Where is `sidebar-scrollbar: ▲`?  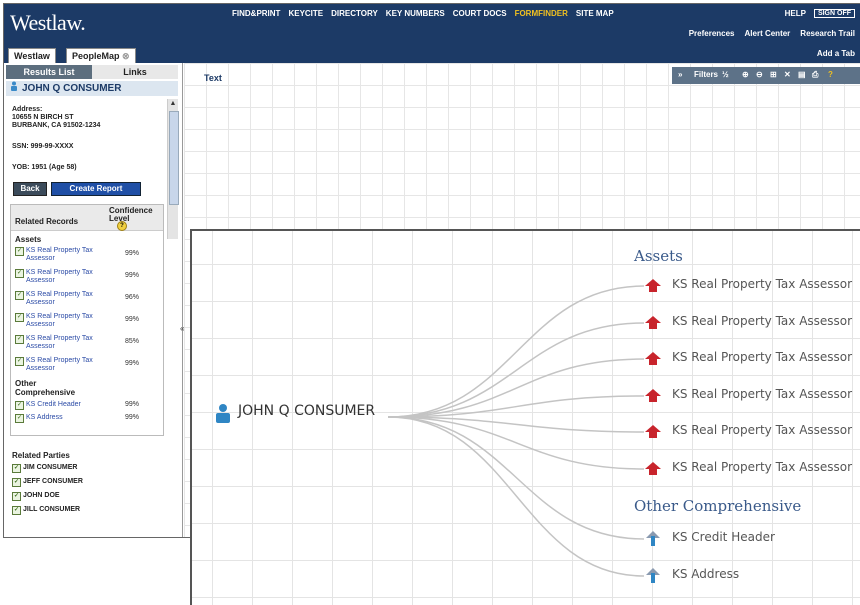
sidebar-scrollbar: ▲ is located at coordinates (173, 169).